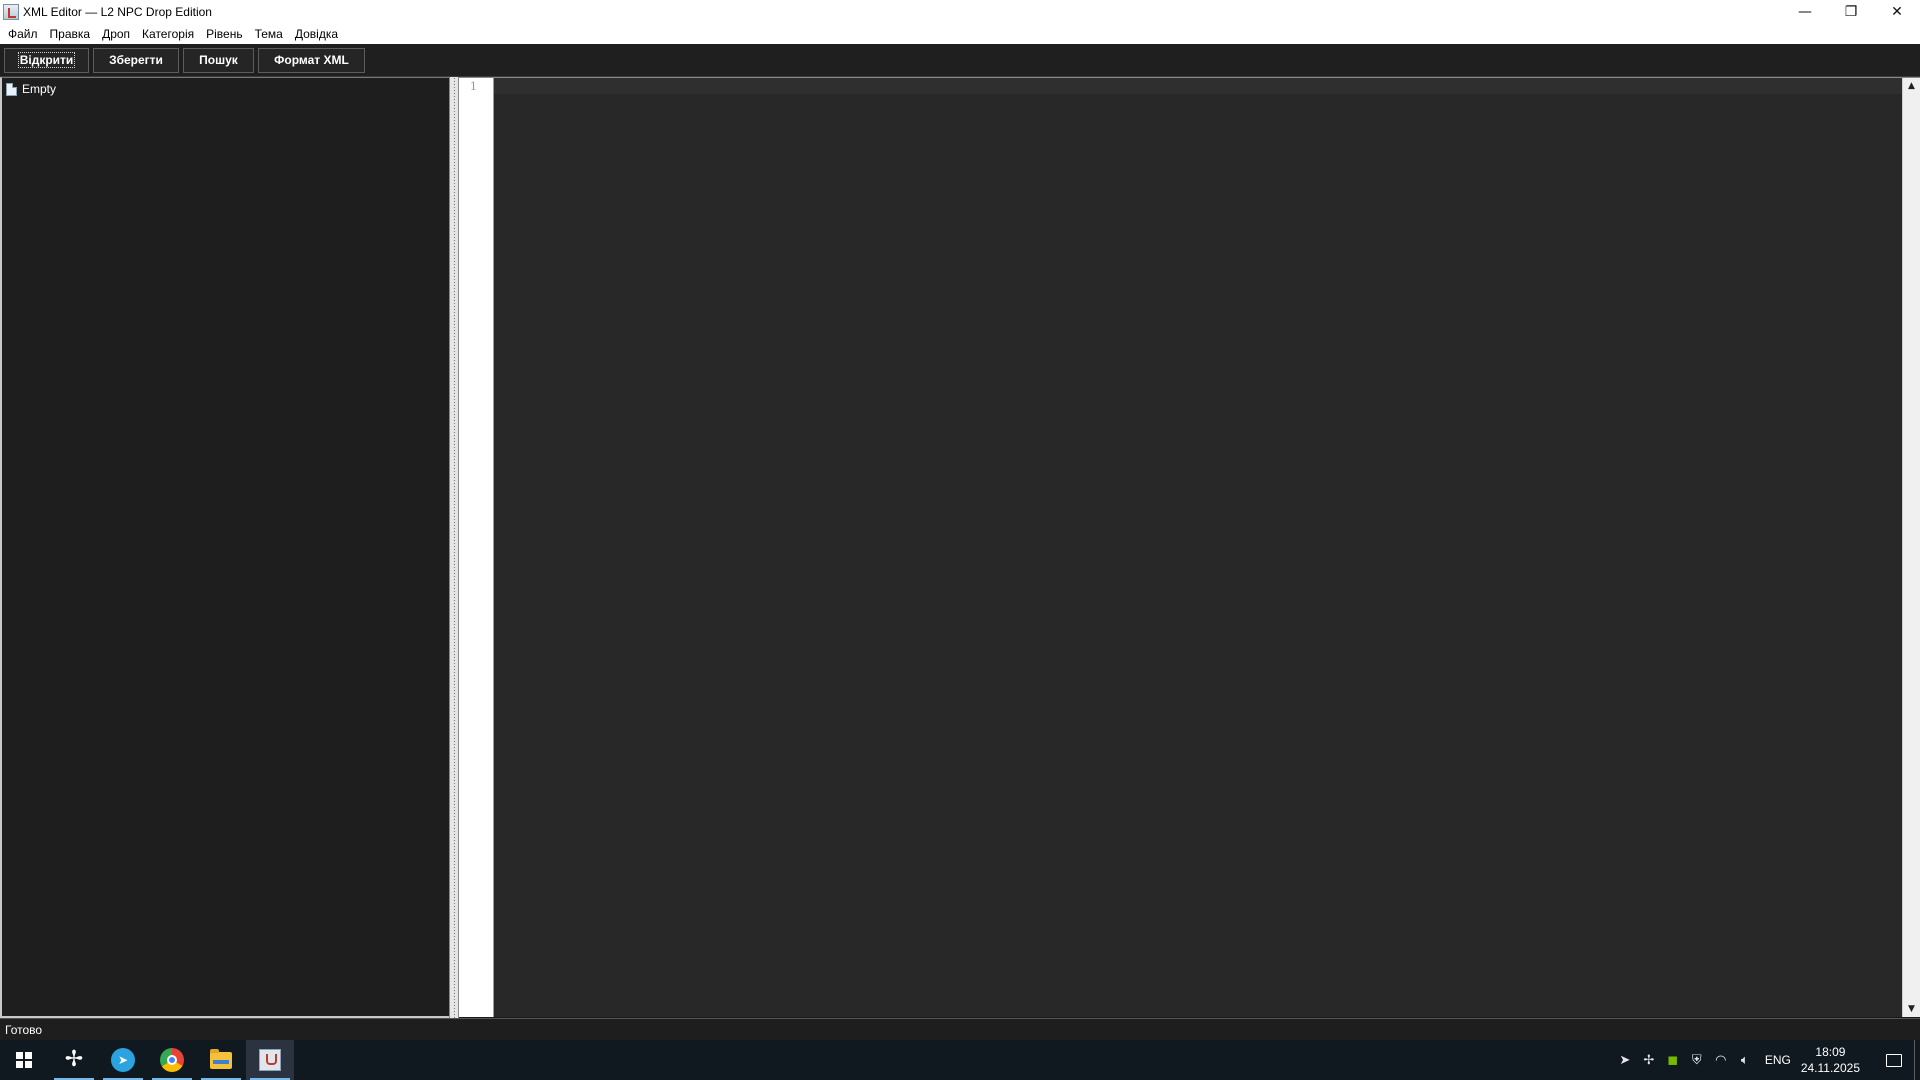 Image resolution: width=1920 pixels, height=1080 pixels. Describe the element at coordinates (23, 34) in the screenshot. I see `menu-file: Файл` at that location.